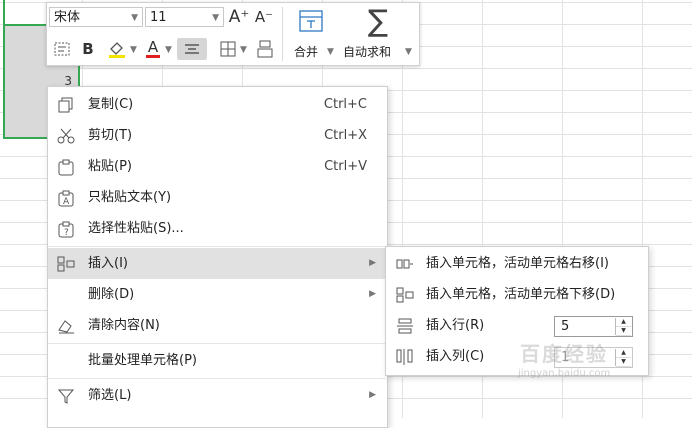 The height and width of the screenshot is (428, 692). I want to click on align-center-icon, so click(192, 49).